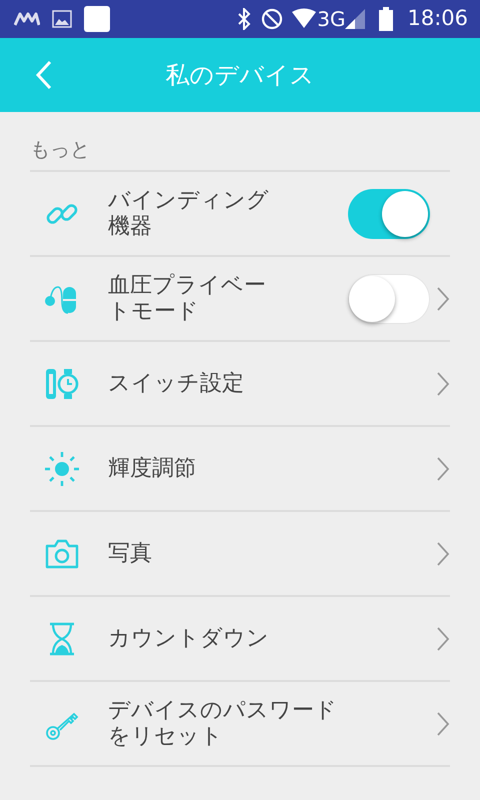 The image size is (480, 800). Describe the element at coordinates (386, 19) in the screenshot. I see `battery-icon` at that location.